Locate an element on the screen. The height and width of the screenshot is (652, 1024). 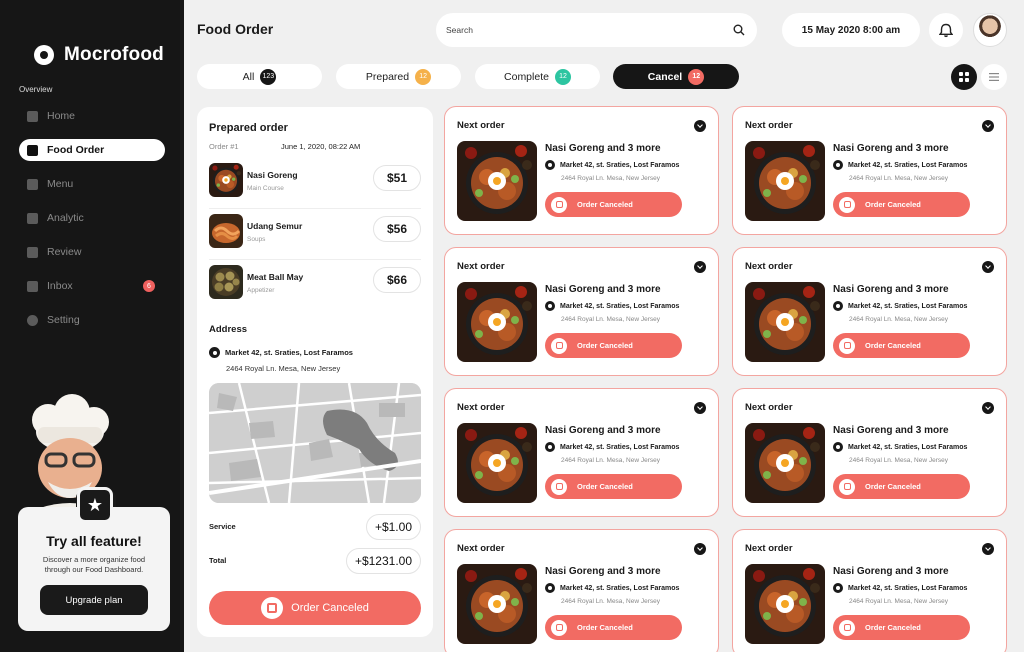
grid-view-button is located at coordinates (964, 77).